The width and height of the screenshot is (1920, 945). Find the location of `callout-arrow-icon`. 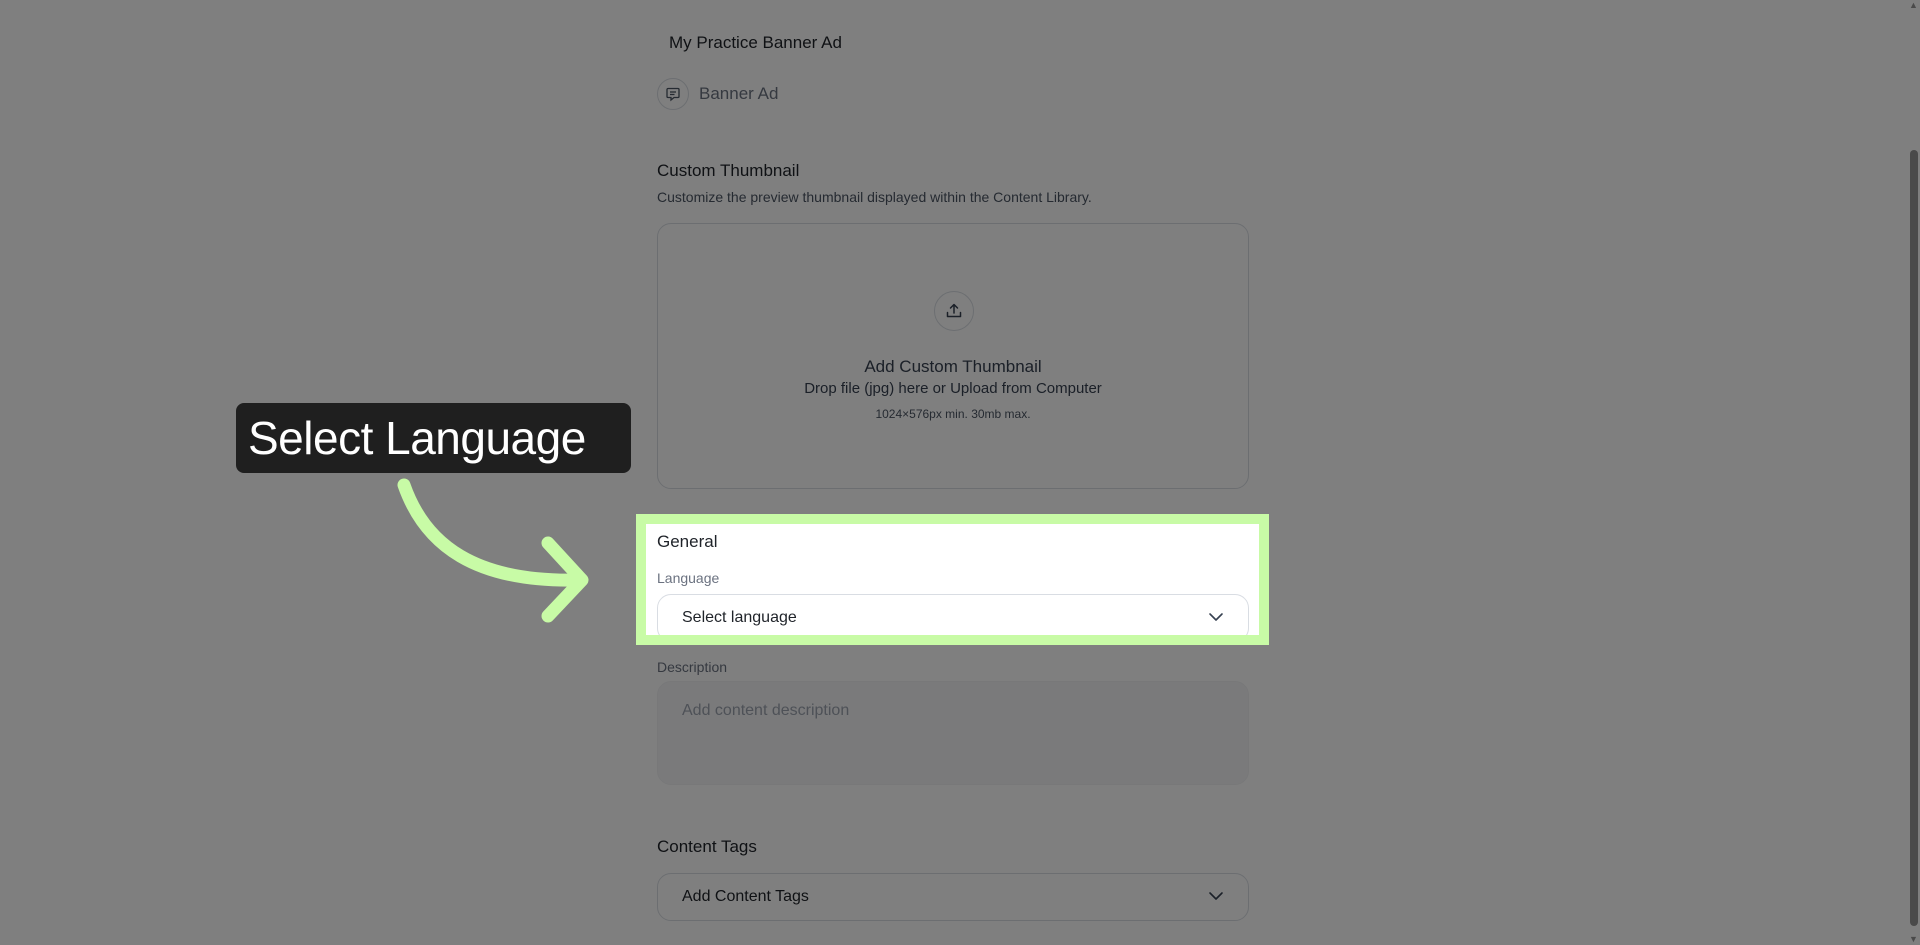

callout-arrow-icon is located at coordinates (493, 550).